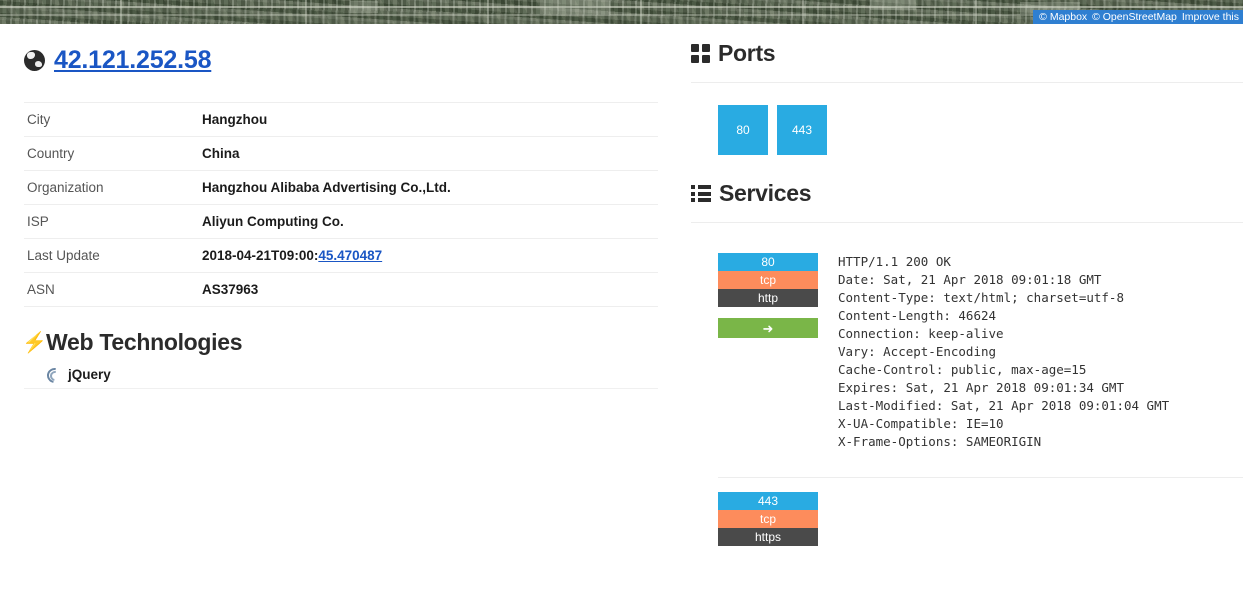  Describe the element at coordinates (768, 298) in the screenshot. I see `service-name-badge: http` at that location.